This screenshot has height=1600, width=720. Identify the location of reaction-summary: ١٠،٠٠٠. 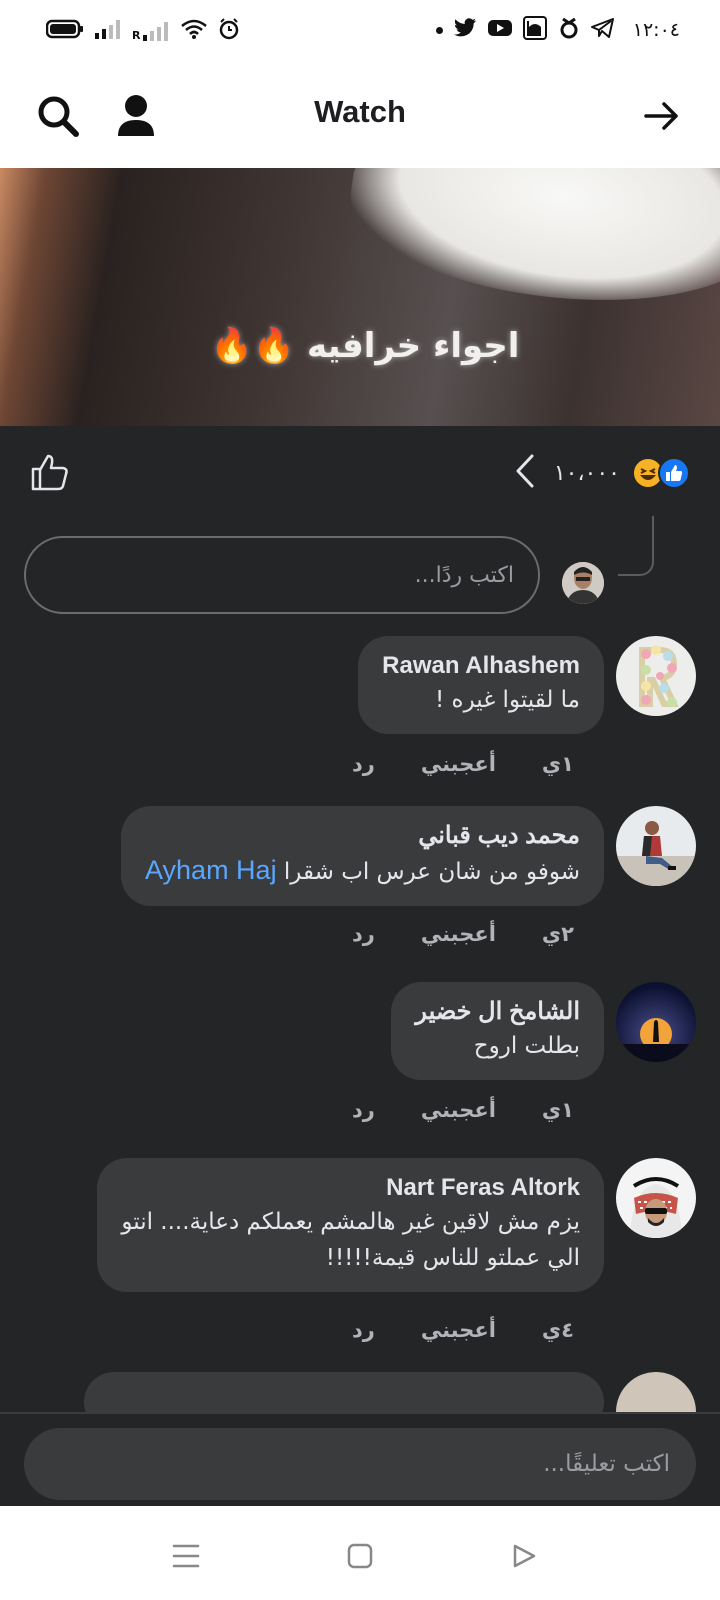
(603, 473).